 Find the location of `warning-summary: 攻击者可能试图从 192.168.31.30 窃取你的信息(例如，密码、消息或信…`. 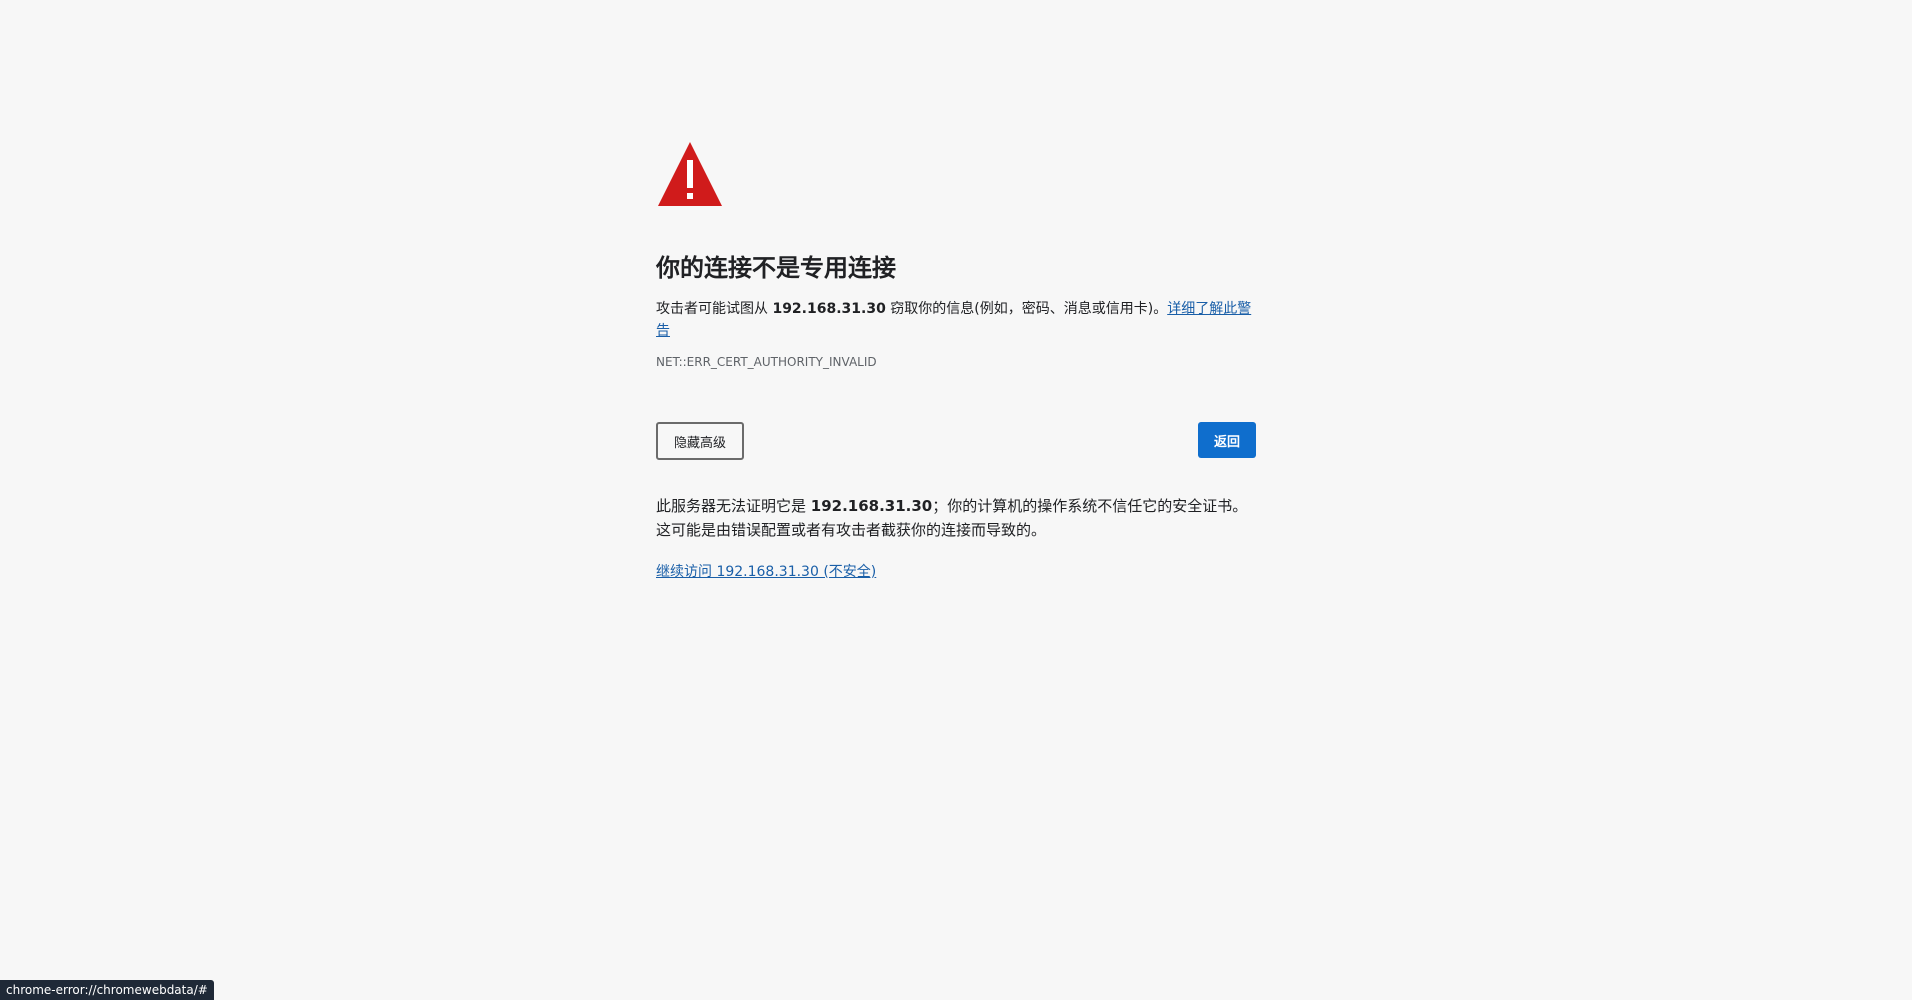

warning-summary: 攻击者可能试图从 192.168.31.30 窃取你的信息(例如，密码、消息或信… is located at coordinates (956, 320).